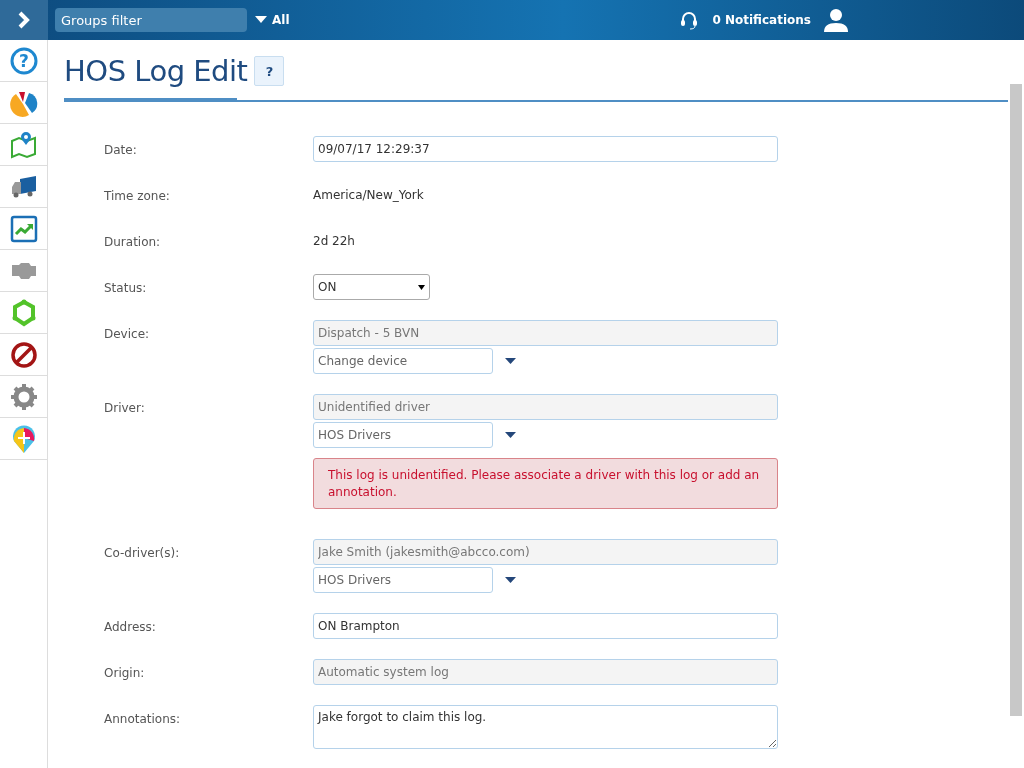  What do you see at coordinates (125, 408) in the screenshot?
I see `field-label: Driver:` at bounding box center [125, 408].